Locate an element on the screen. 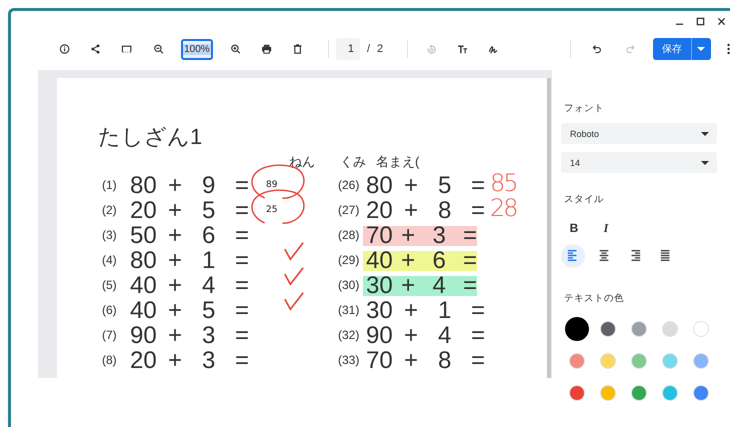 This screenshot has width=733, height=427. save-button: 保存 is located at coordinates (671, 49).